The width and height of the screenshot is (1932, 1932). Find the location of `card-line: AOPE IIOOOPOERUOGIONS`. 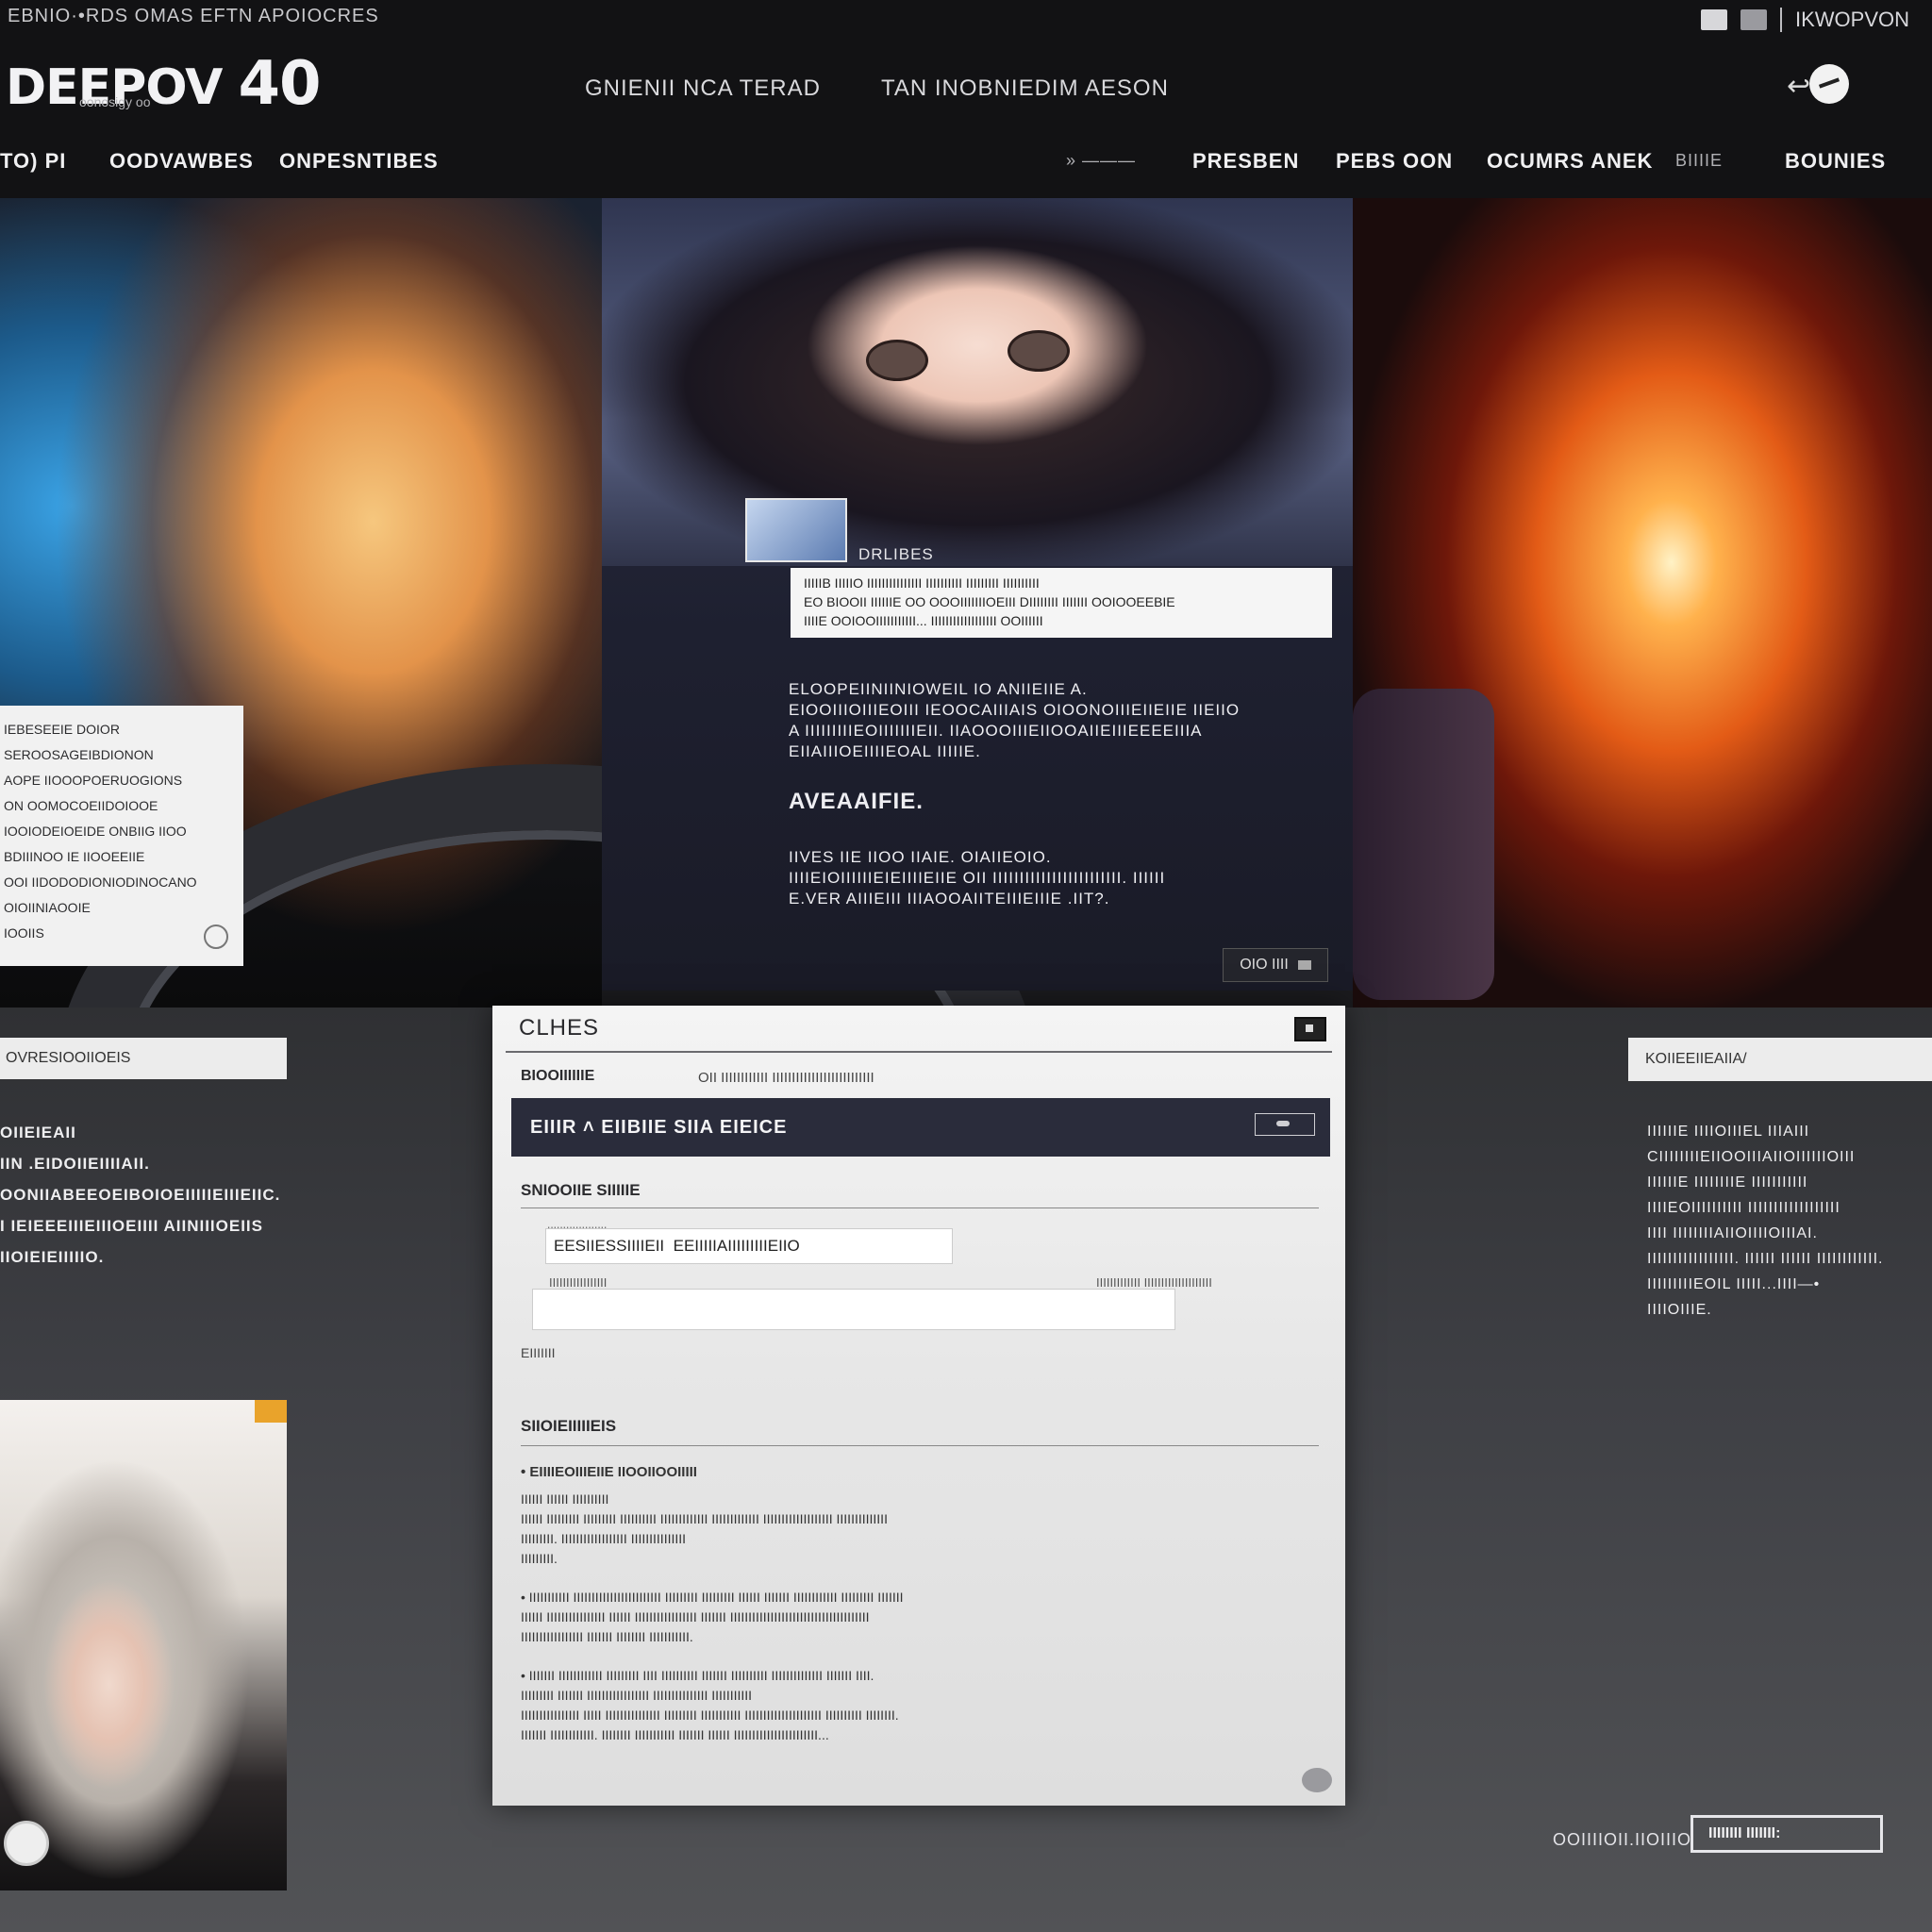

card-line: AOPE IIOOOPOERUOGIONS is located at coordinates (94, 780).